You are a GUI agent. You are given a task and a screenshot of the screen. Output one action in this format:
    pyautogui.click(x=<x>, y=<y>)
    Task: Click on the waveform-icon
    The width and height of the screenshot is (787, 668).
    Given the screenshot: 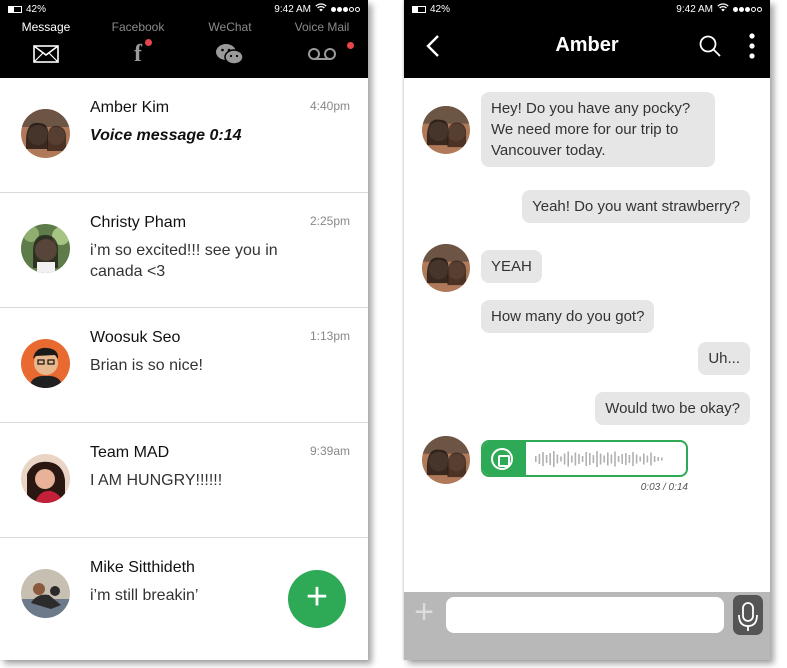 What is the action you would take?
    pyautogui.click(x=610, y=459)
    